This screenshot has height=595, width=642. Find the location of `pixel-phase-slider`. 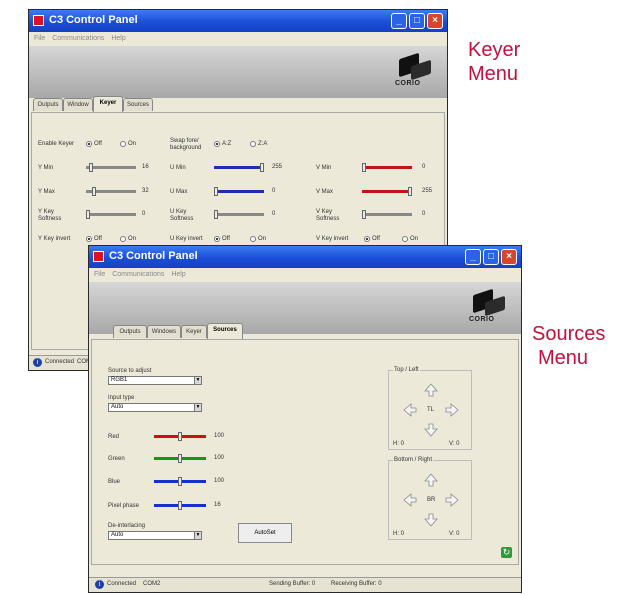

pixel-phase-slider is located at coordinates (180, 505).